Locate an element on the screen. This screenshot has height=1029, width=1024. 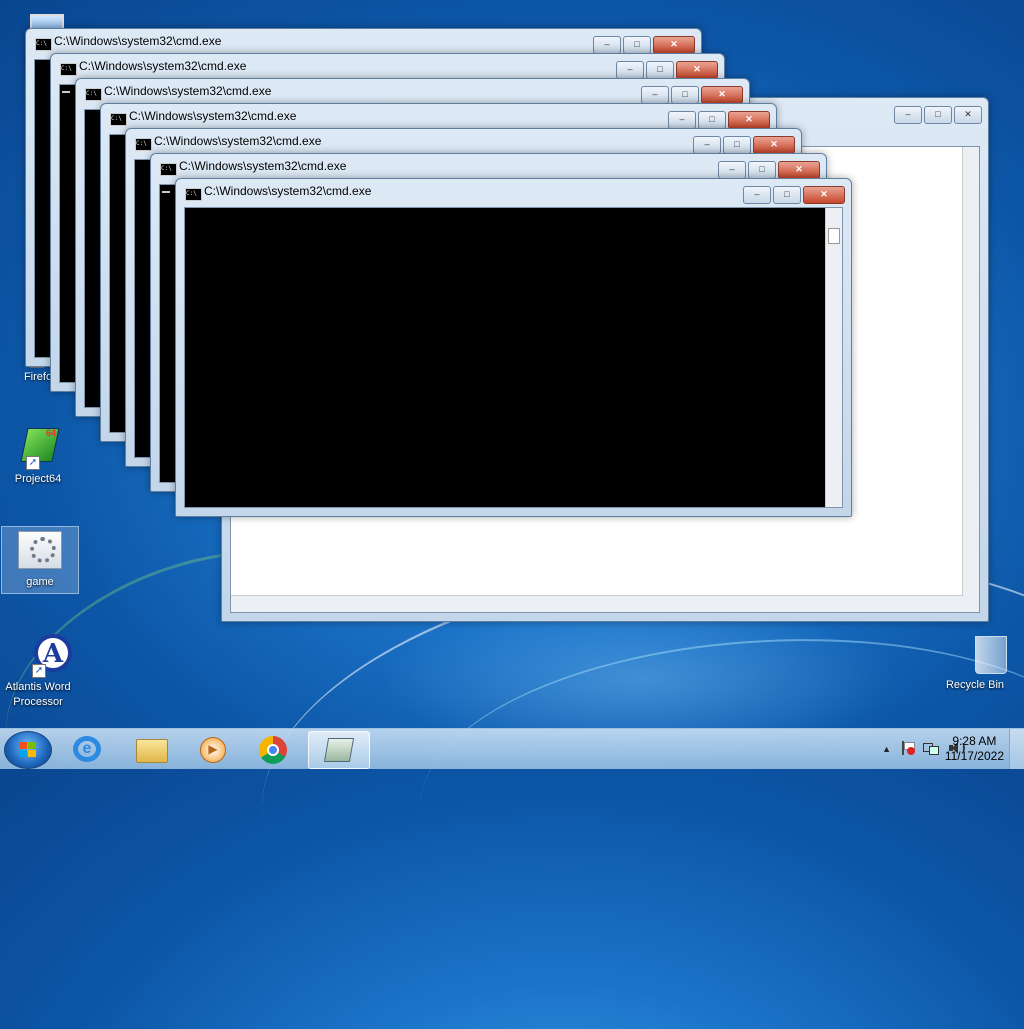
desktop-icon-project64: 64 ➚ Project64 is located at coordinates (38, 455).